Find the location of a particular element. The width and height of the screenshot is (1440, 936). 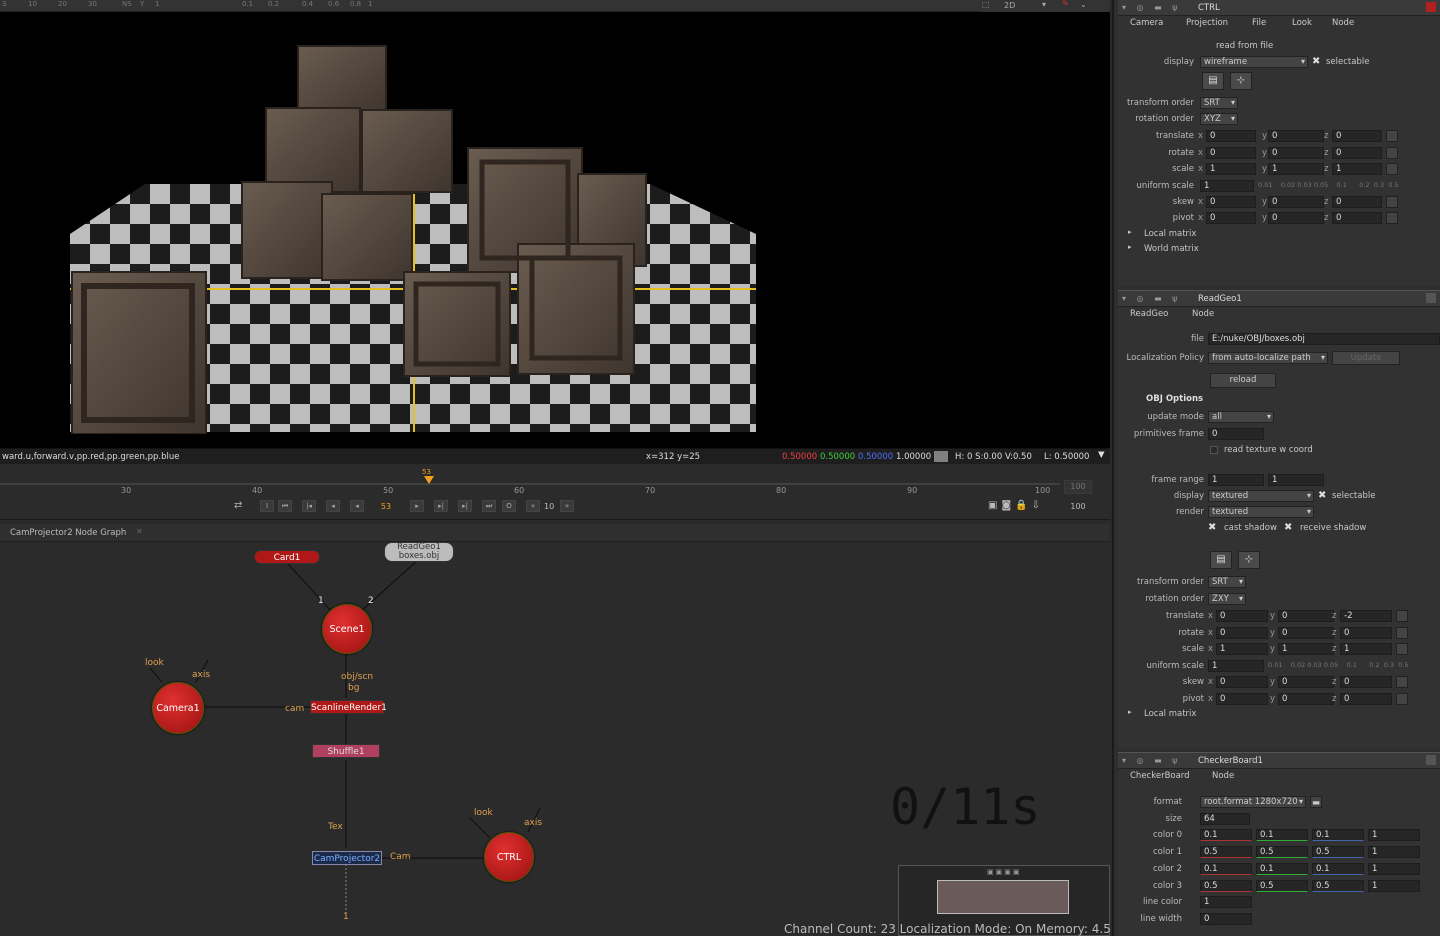

update-button: Update is located at coordinates (1366, 358).